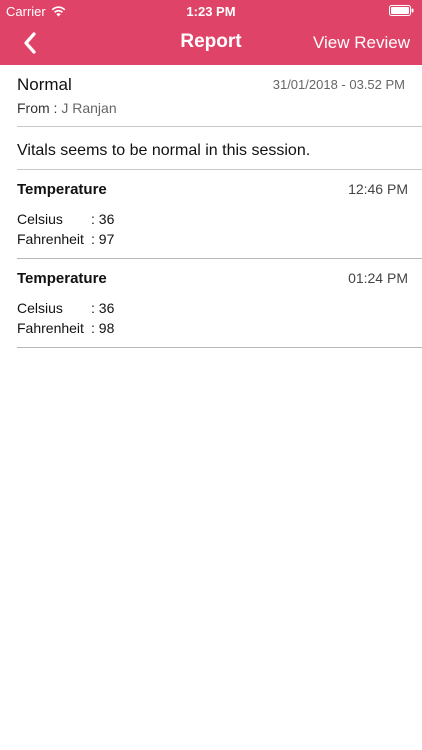  What do you see at coordinates (401, 10) in the screenshot?
I see `battery-icon` at bounding box center [401, 10].